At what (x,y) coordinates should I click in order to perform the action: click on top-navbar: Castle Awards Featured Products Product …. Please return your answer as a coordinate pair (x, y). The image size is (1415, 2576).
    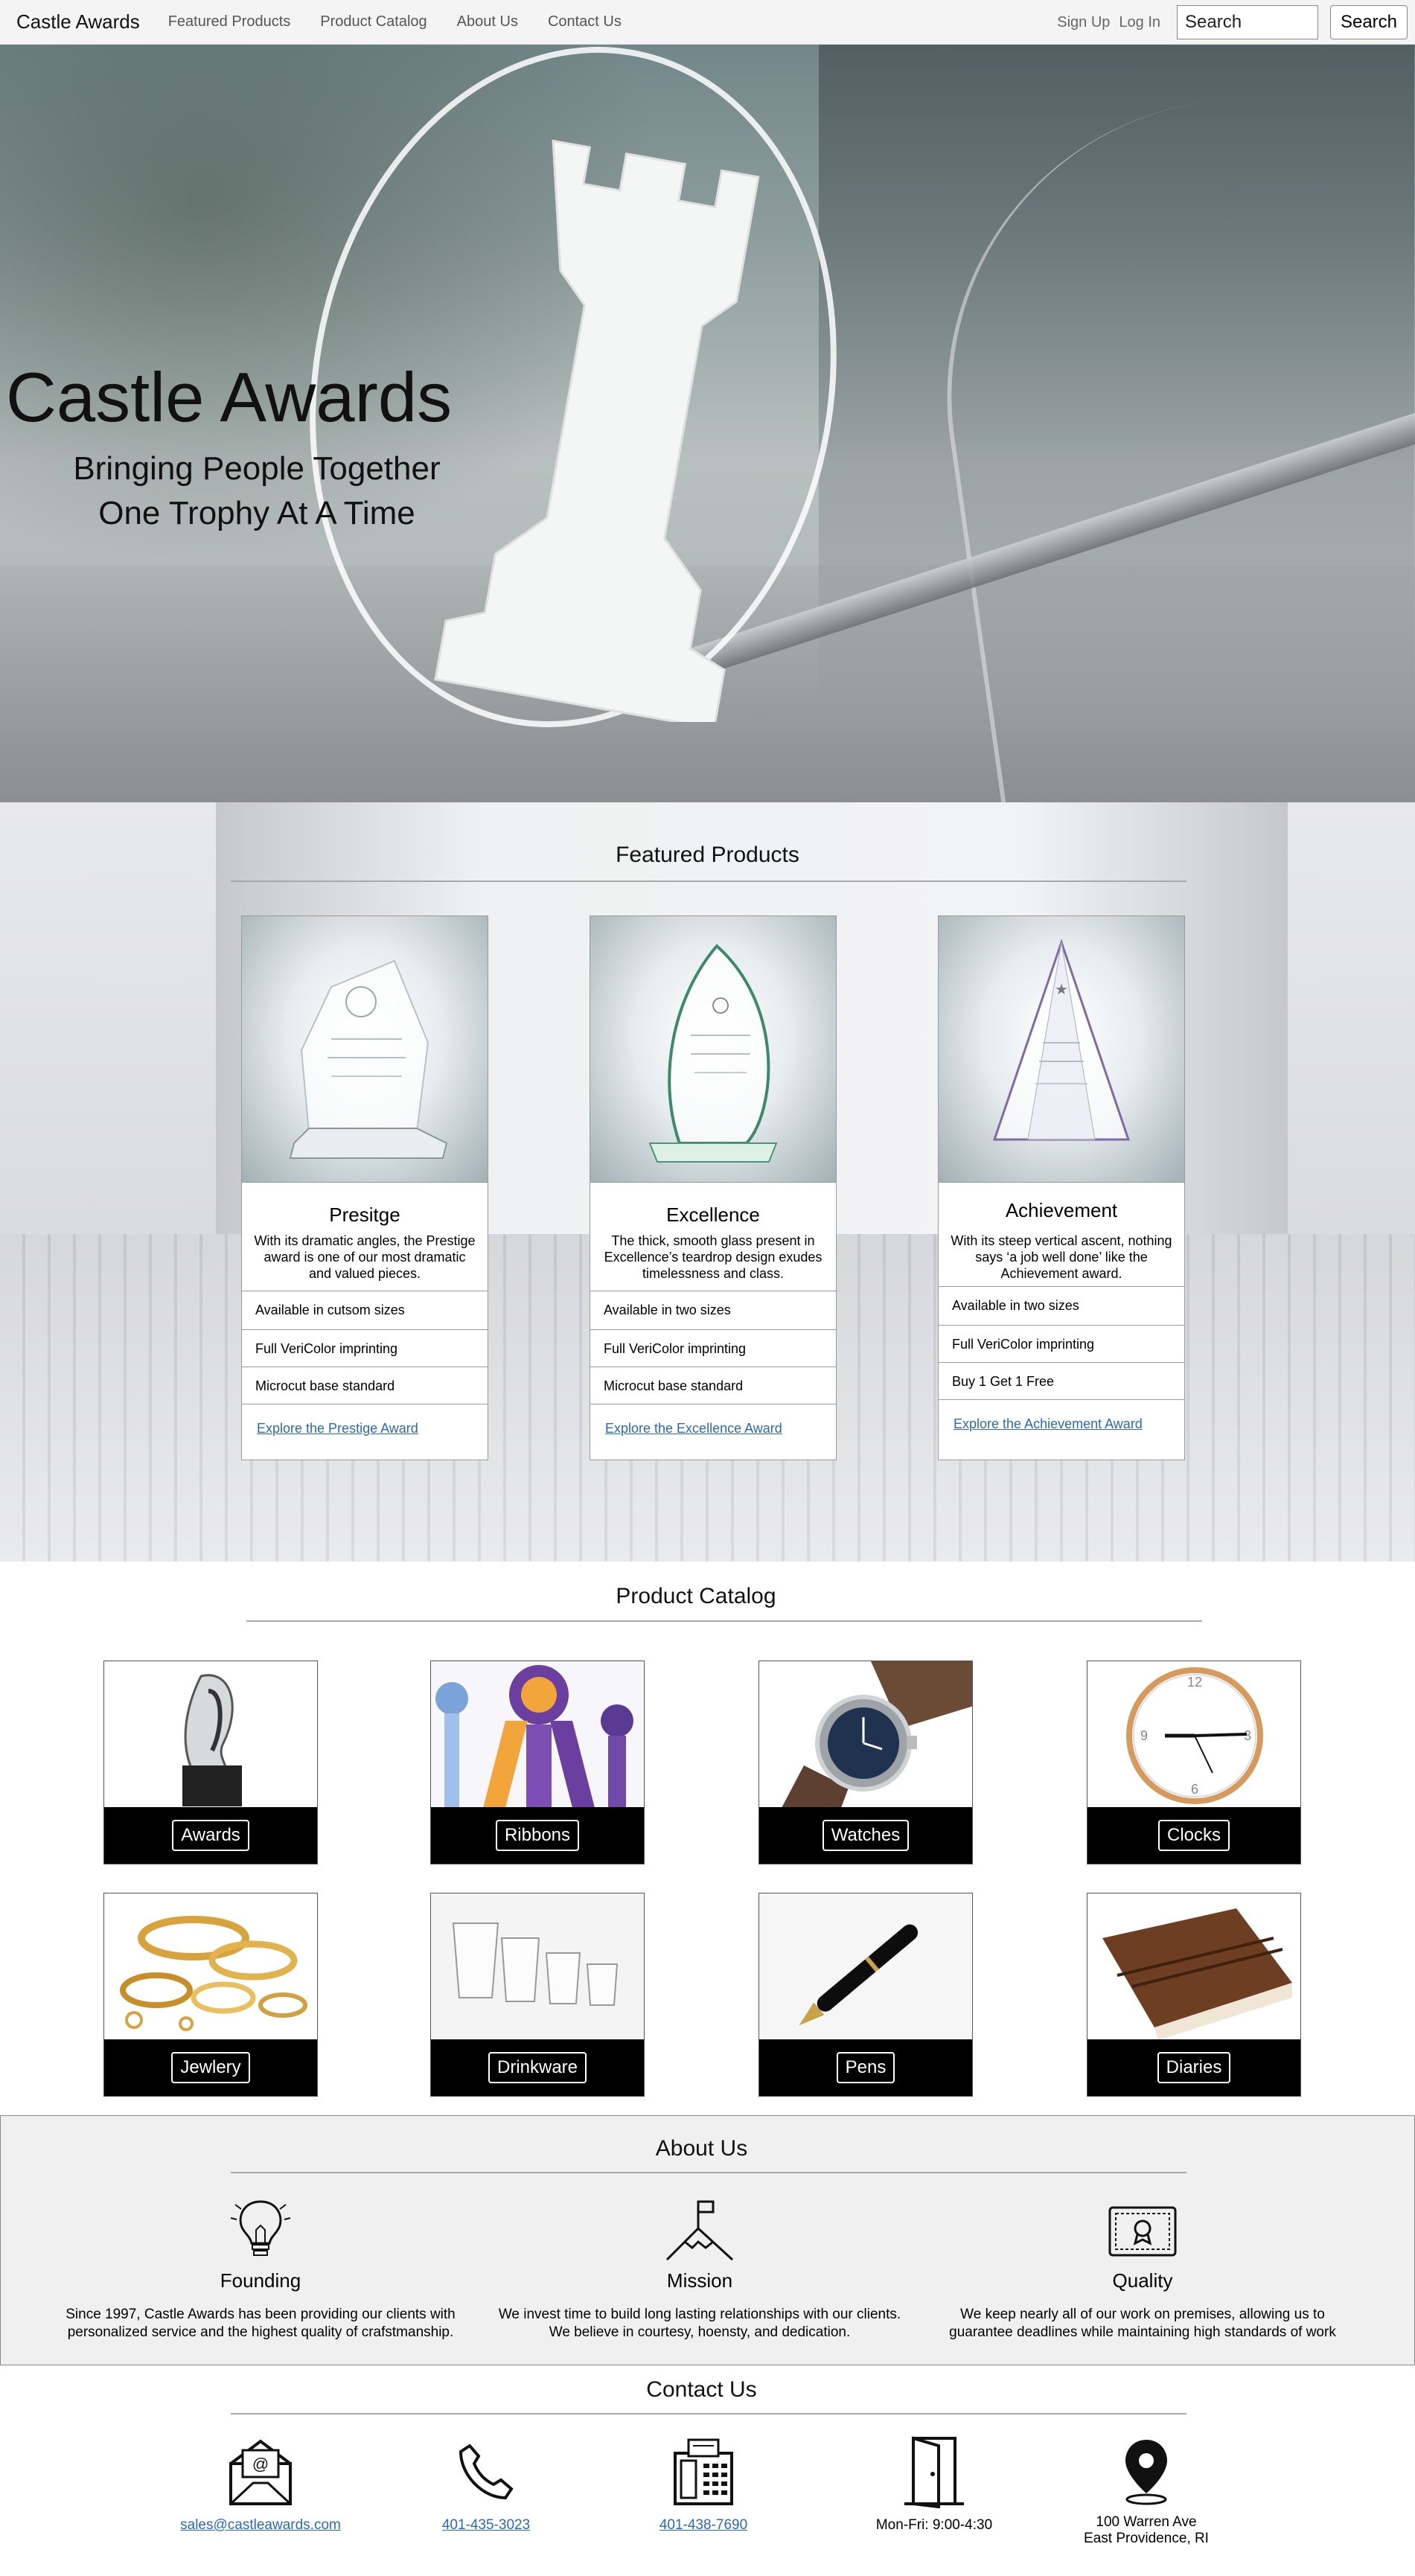
    Looking at the image, I should click on (707, 23).